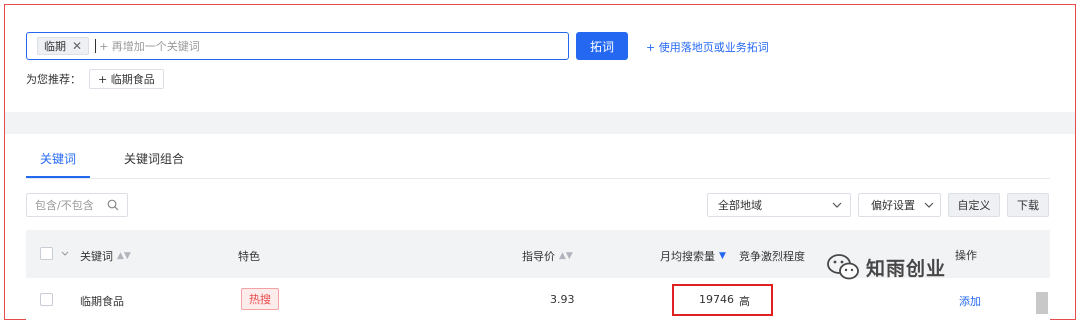 This screenshot has height=323, width=1080. Describe the element at coordinates (970, 301) in the screenshot. I see `add-link: 添加` at that location.